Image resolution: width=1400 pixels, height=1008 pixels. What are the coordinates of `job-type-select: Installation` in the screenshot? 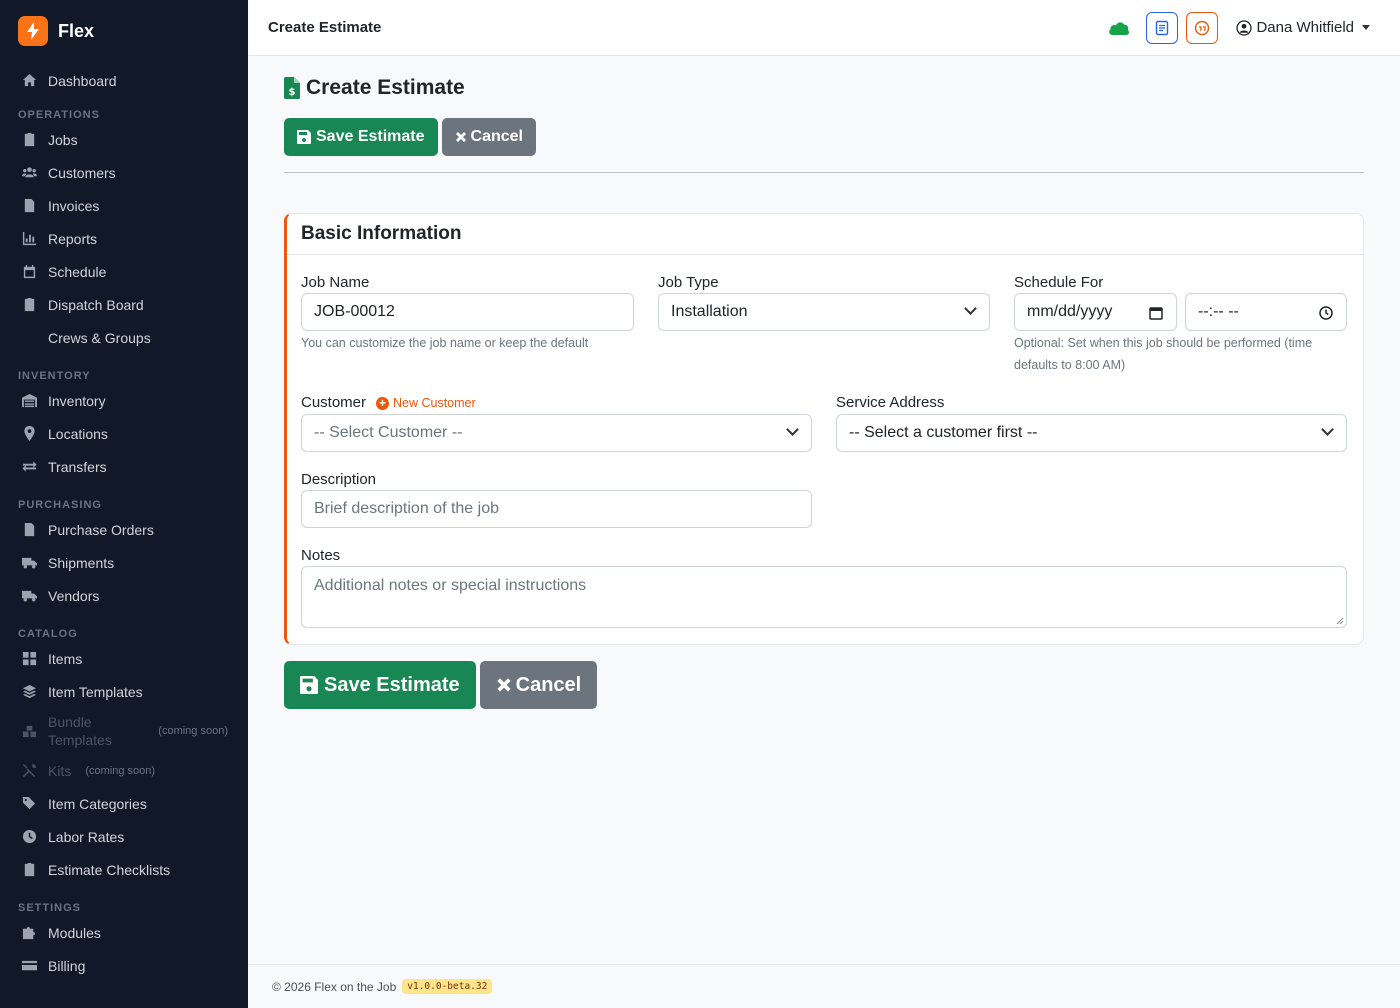 It's located at (824, 312).